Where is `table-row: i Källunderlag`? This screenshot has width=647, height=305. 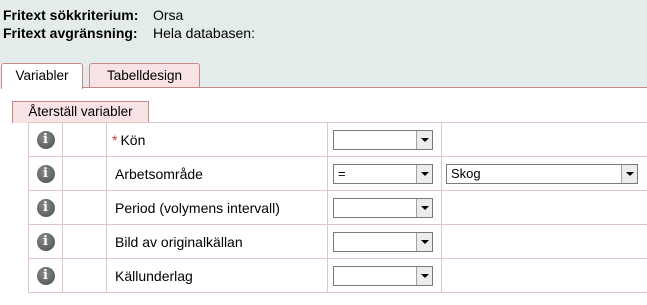 table-row: i Källunderlag is located at coordinates (337, 275).